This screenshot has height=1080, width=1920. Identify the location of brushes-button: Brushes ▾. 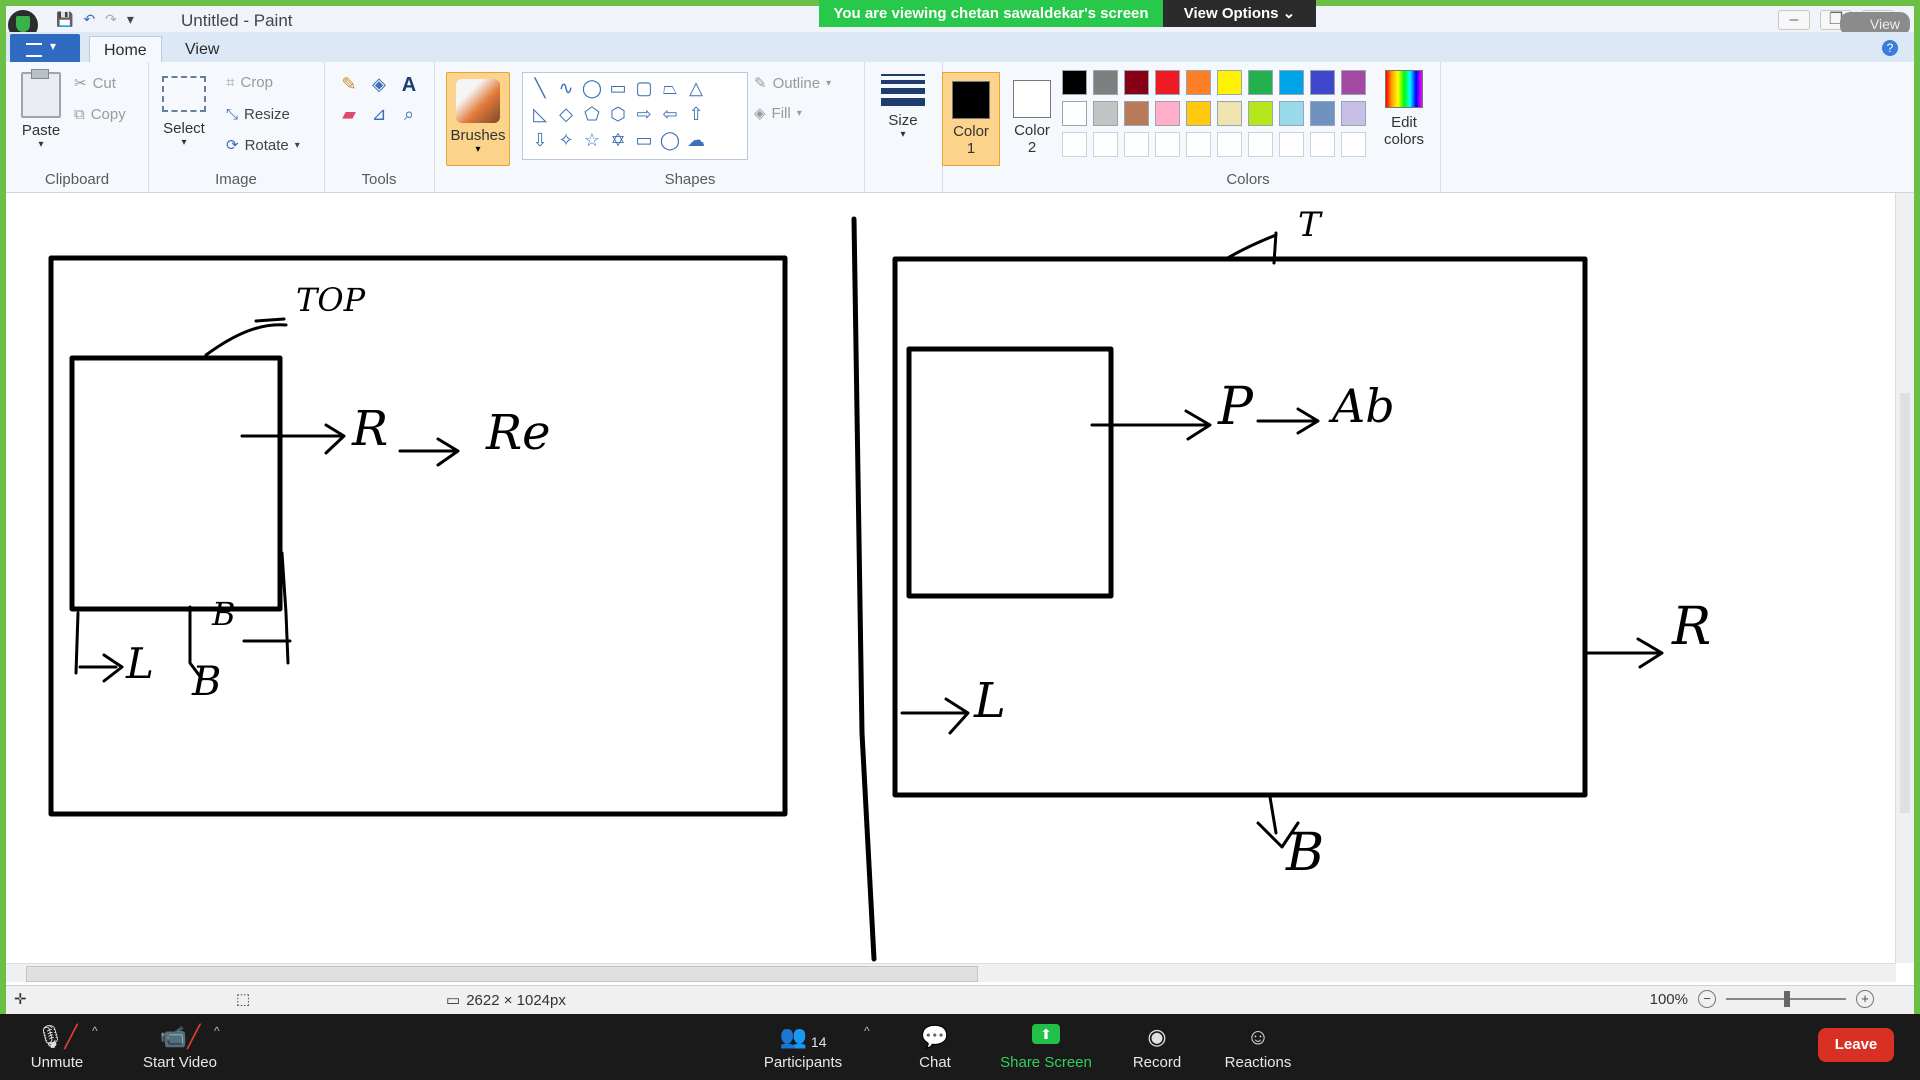
(478, 119).